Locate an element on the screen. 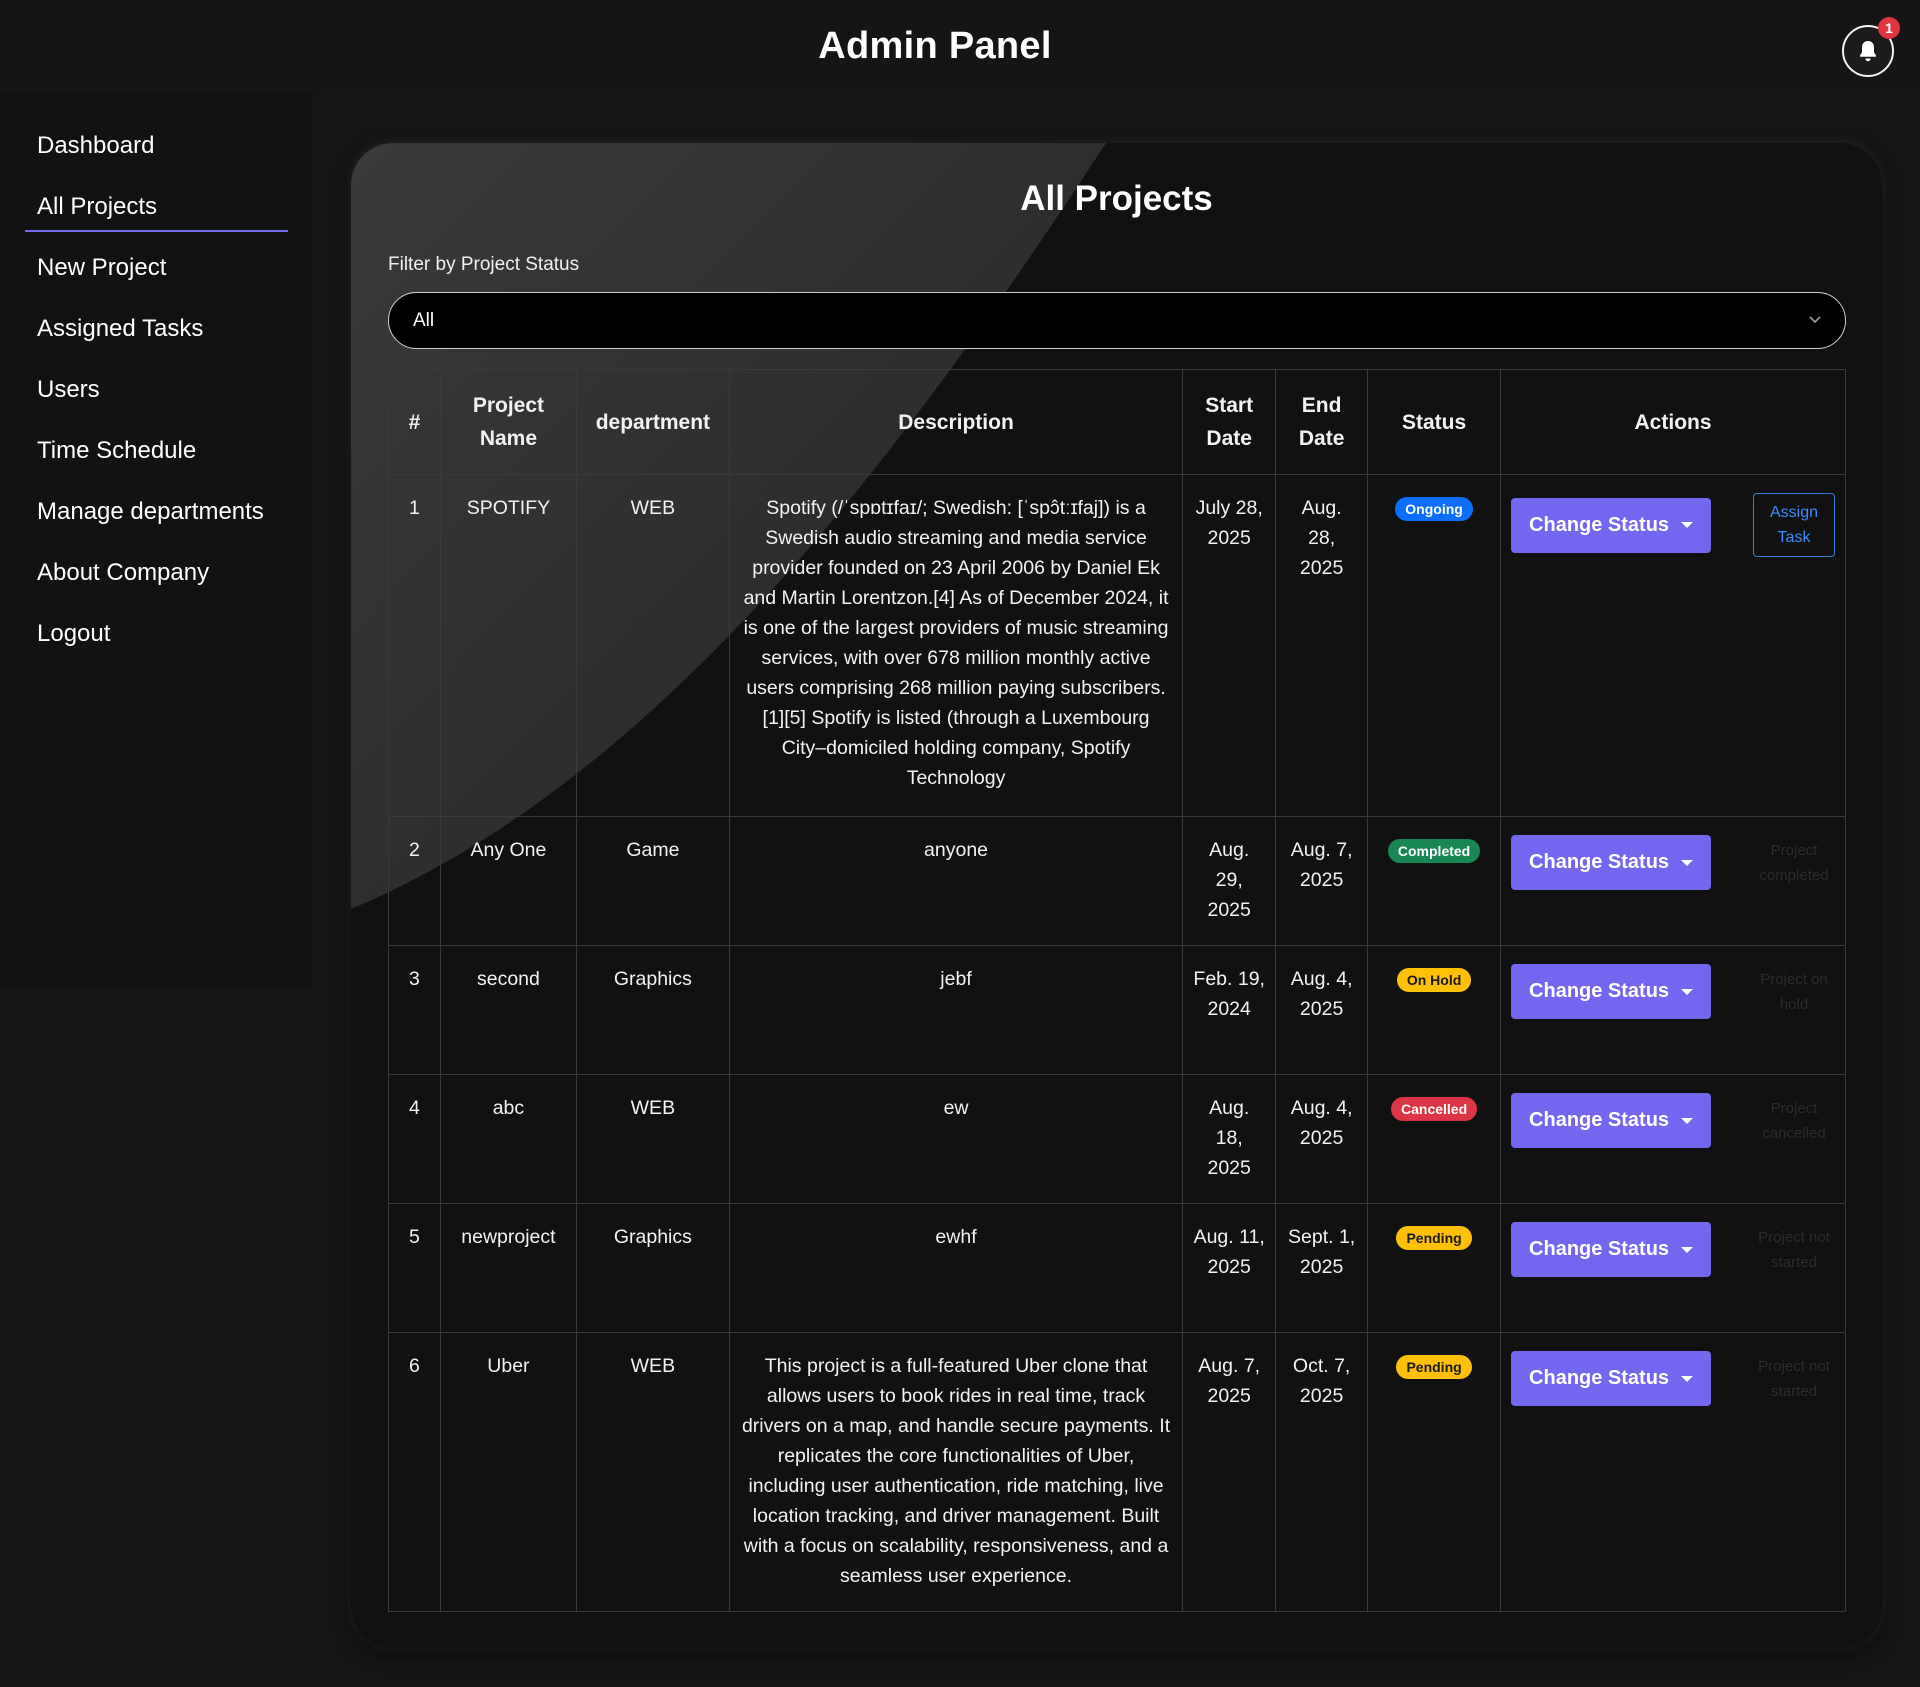 The height and width of the screenshot is (1687, 1920). actions-cell: Change Status Project completed is located at coordinates (1673, 881).